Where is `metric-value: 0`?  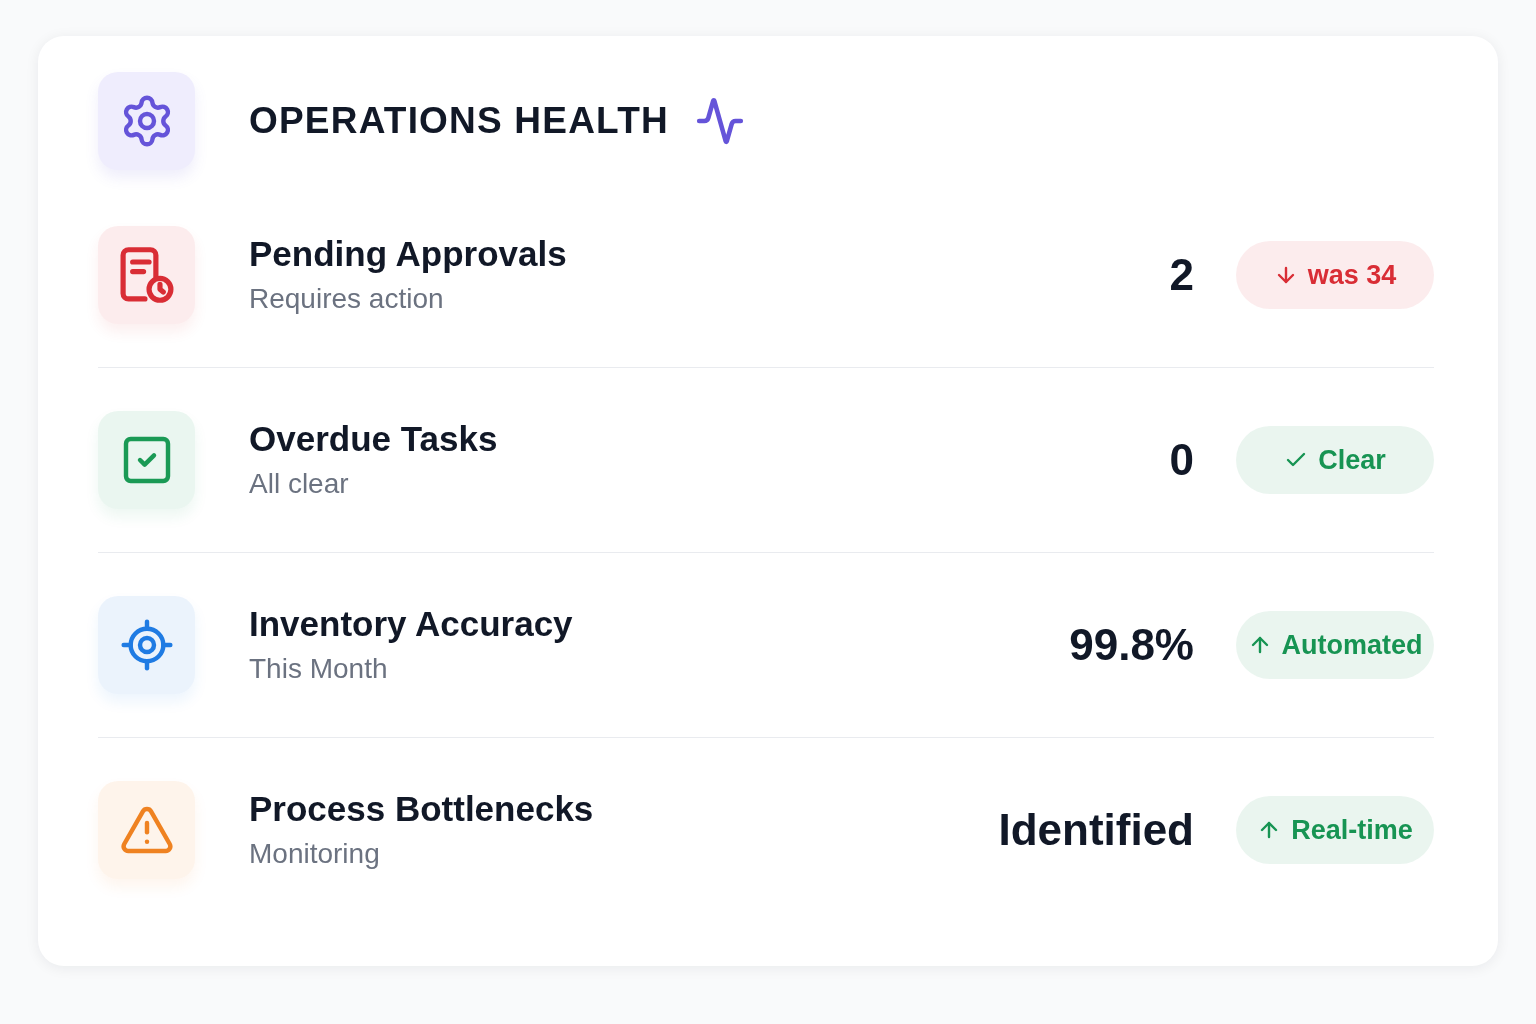
metric-value: 0 is located at coordinates (1181, 460).